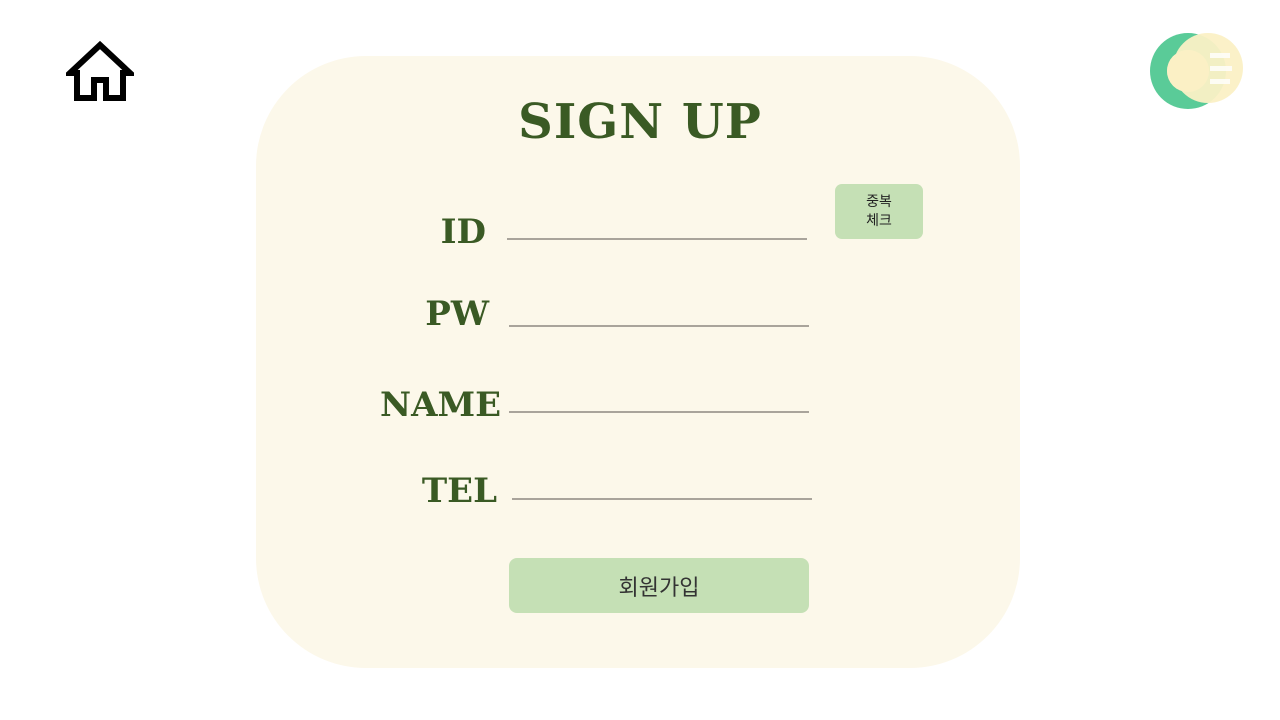 This screenshot has width=1280, height=720. What do you see at coordinates (457, 314) in the screenshot?
I see `pw-label: PW` at bounding box center [457, 314].